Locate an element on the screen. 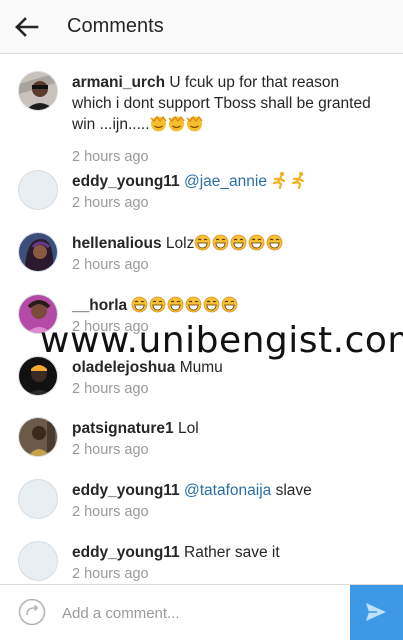 The width and height of the screenshot is (403, 640). comment-text: __horla is located at coordinates (222, 307).